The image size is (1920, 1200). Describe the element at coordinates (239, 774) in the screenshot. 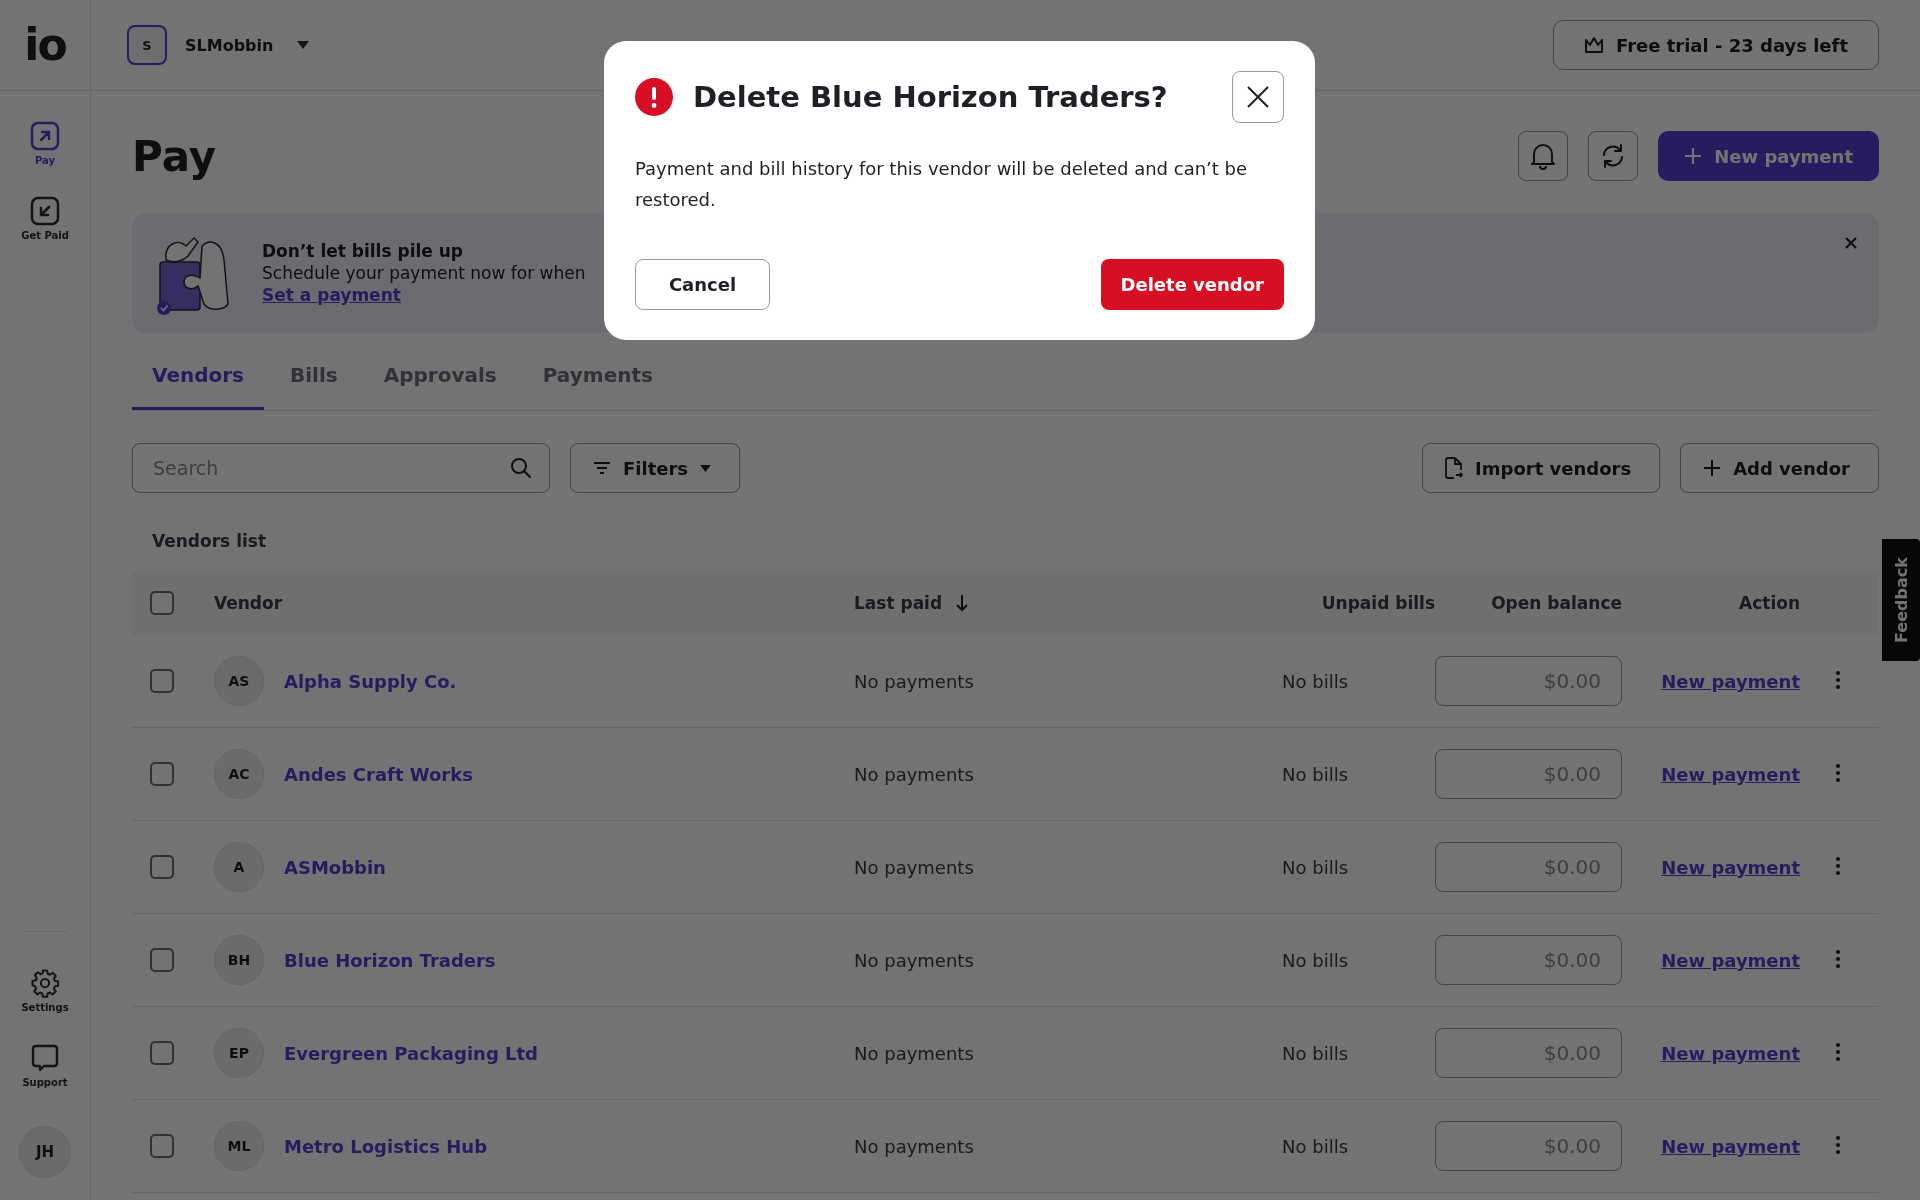

I see `vendor-avatar: AC` at that location.